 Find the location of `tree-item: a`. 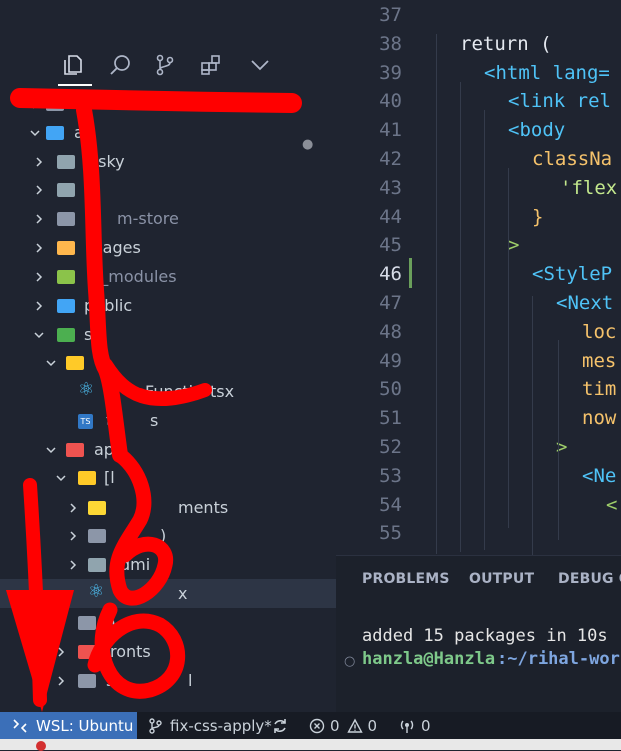

tree-item: a is located at coordinates (168, 622).